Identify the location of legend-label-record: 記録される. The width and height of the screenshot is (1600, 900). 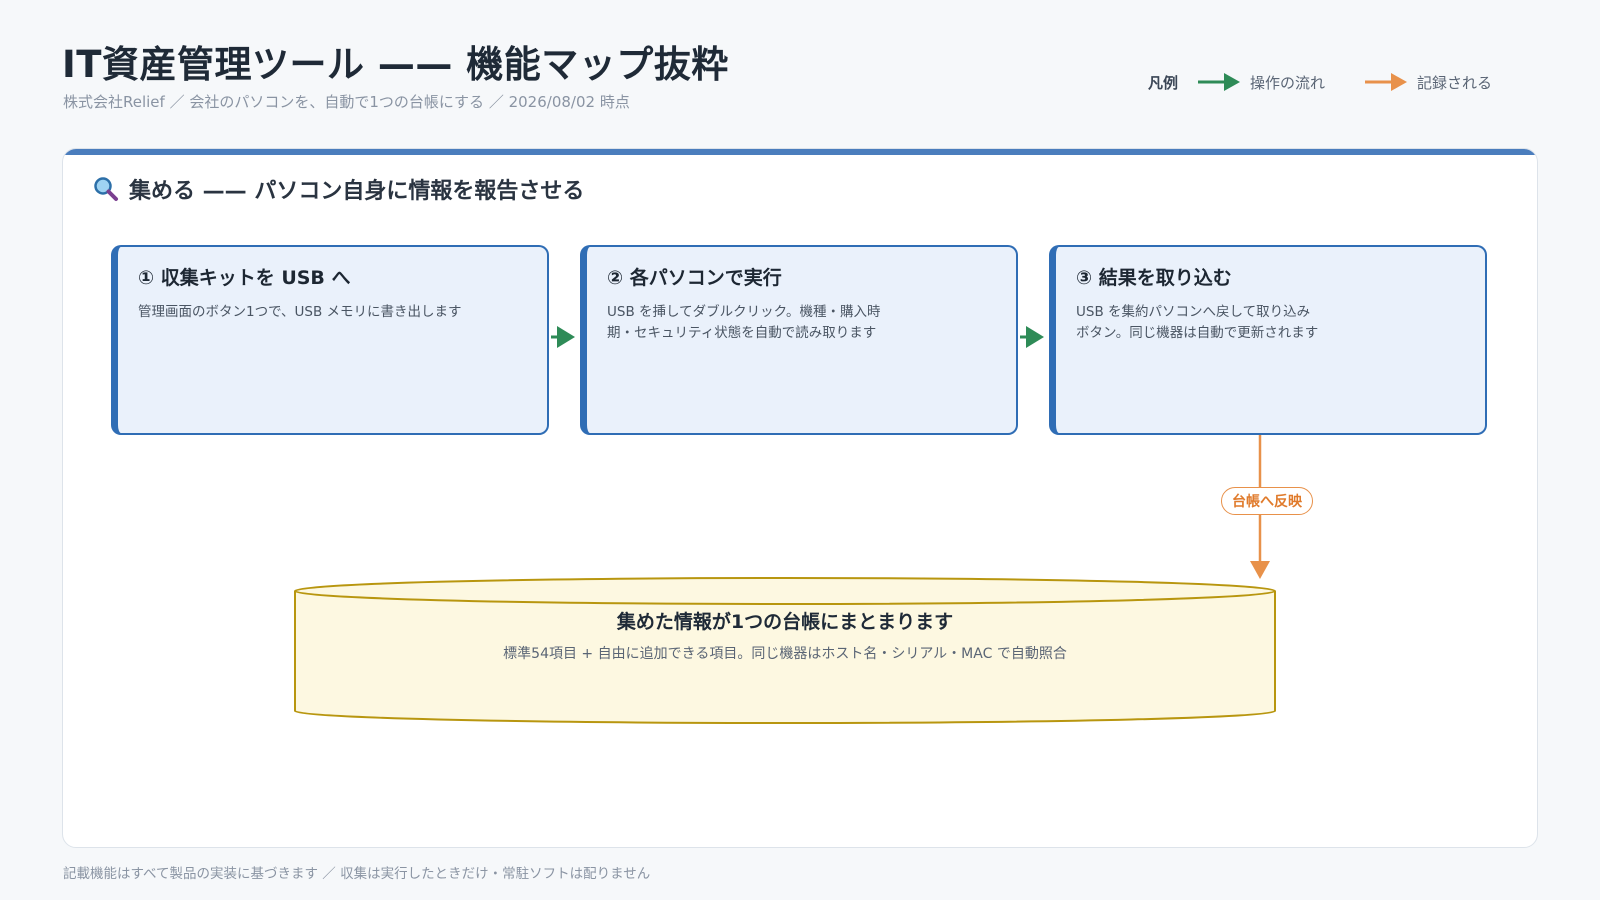
(1455, 82).